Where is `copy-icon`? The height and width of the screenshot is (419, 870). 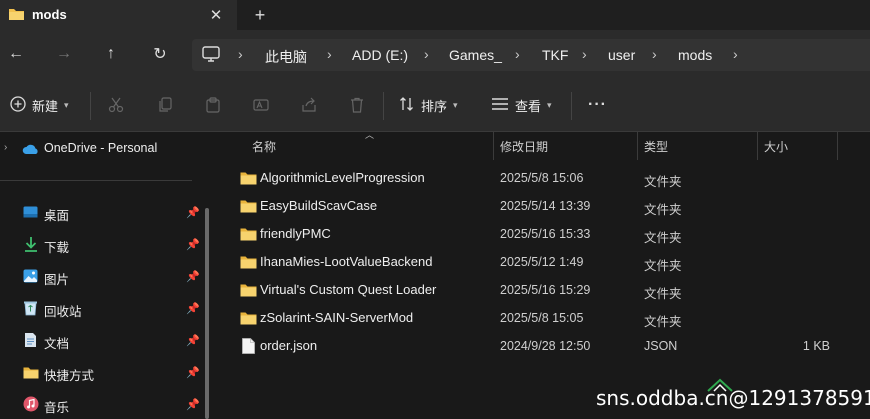
copy-icon is located at coordinates (165, 105).